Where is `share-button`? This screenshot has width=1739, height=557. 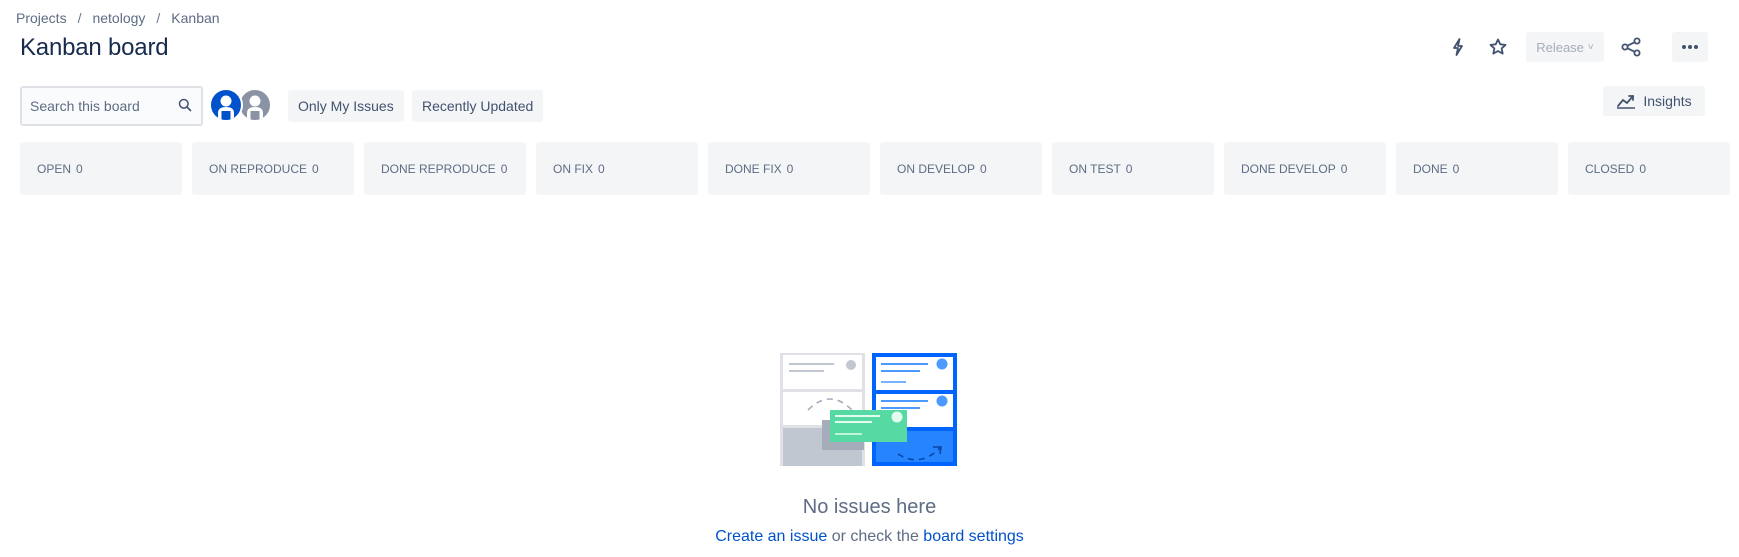 share-button is located at coordinates (1631, 47).